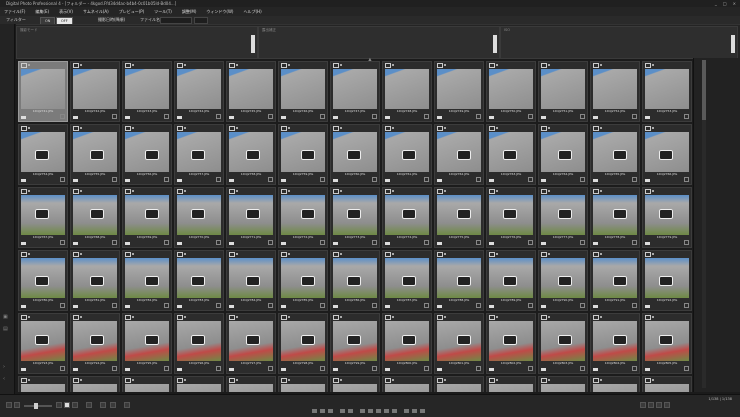 This screenshot has width=740, height=417. Describe the element at coordinates (199, 384) in the screenshot. I see `thumbnail-item: 1D4J2809.JPG` at that location.